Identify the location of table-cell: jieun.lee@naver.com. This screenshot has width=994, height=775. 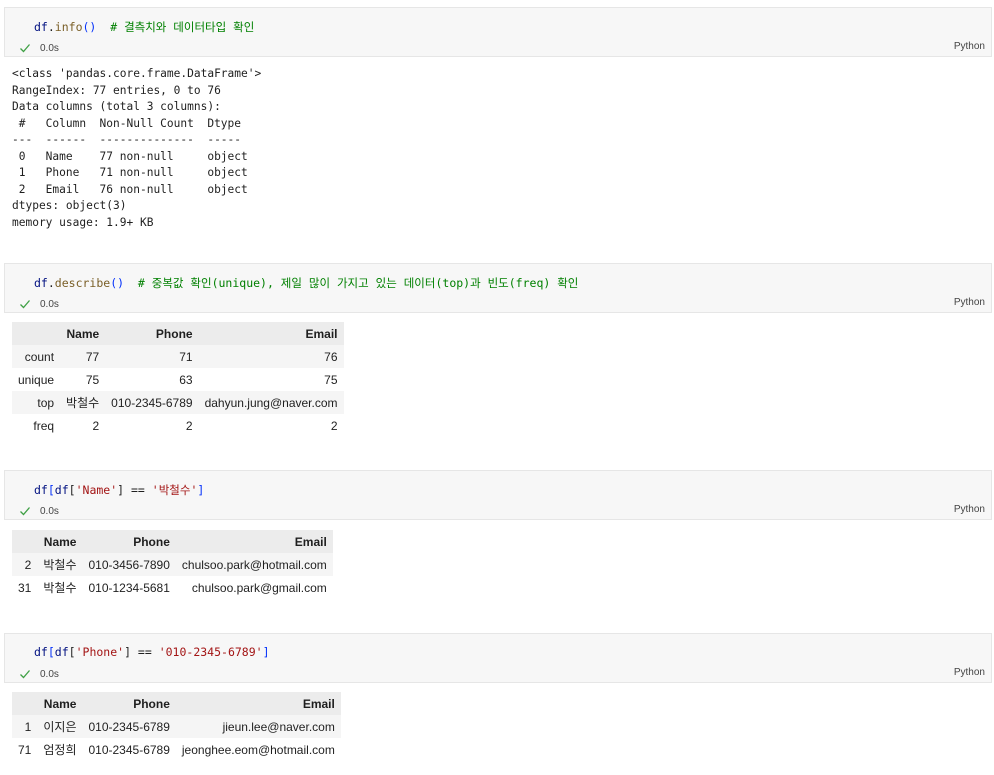
(258, 726).